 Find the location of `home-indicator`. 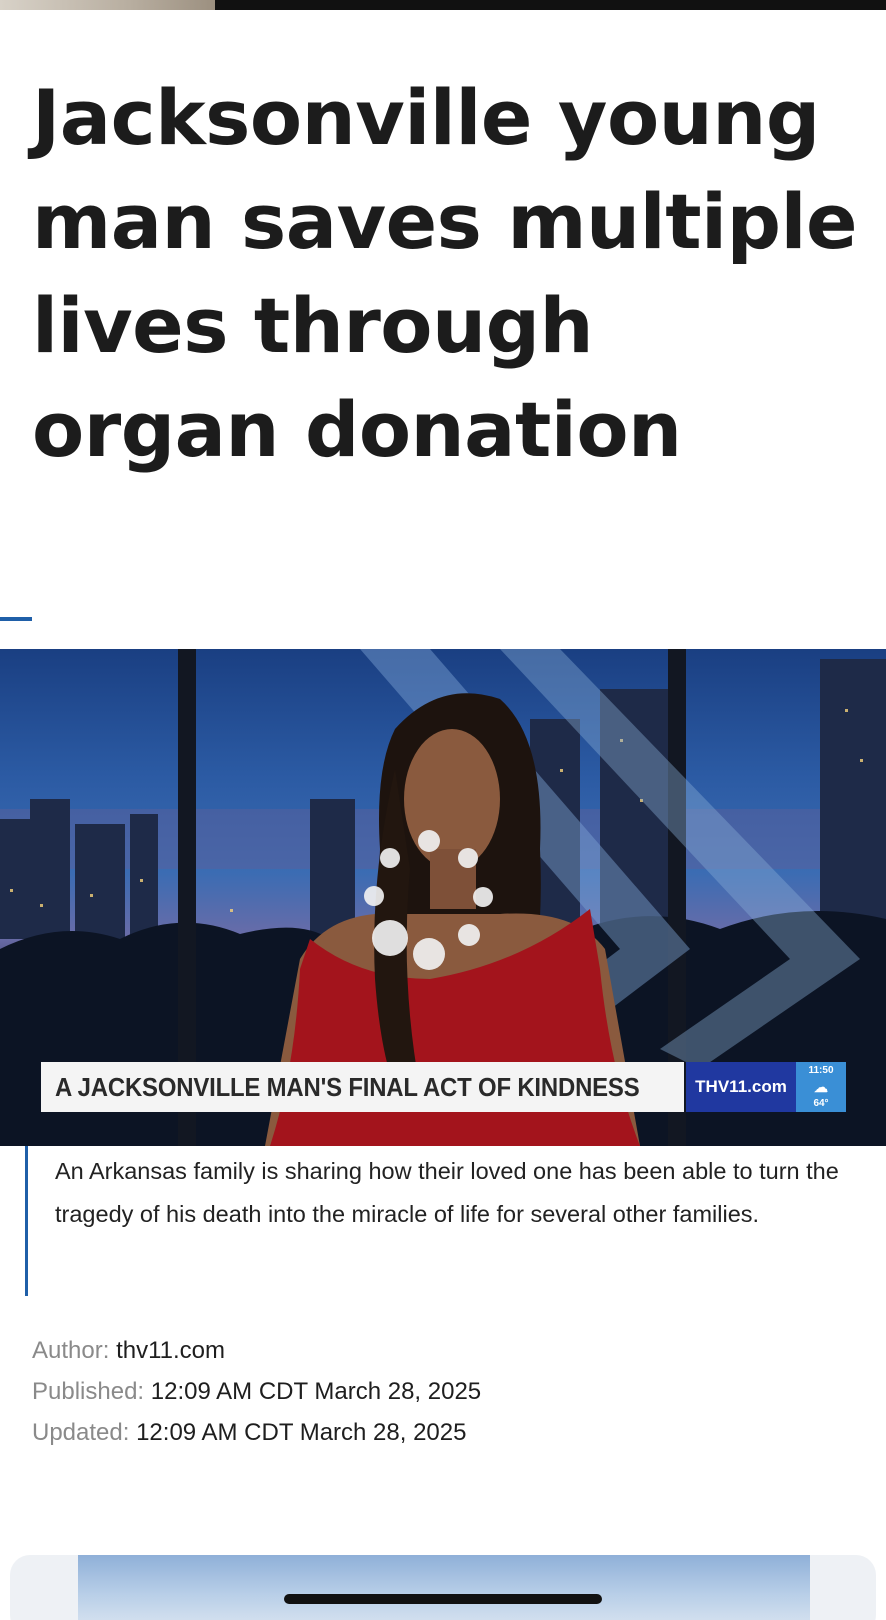

home-indicator is located at coordinates (443, 1599).